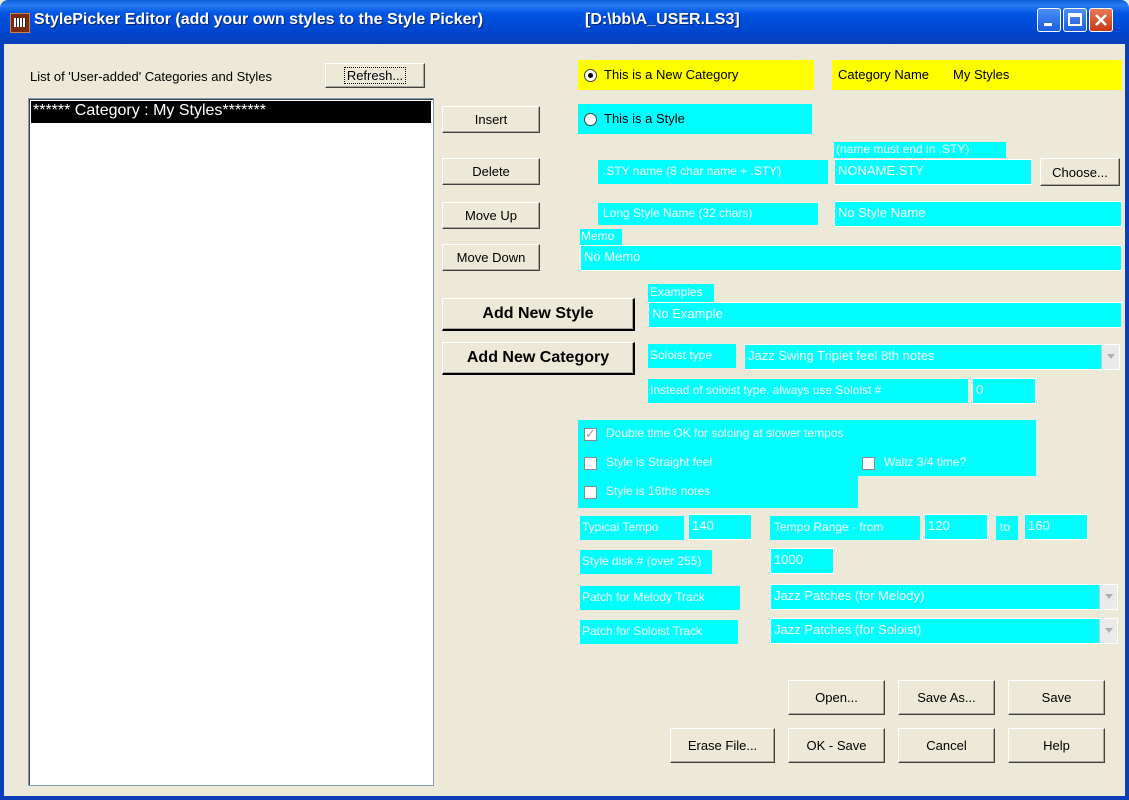 Image resolution: width=1129 pixels, height=800 pixels. I want to click on typical-tempo-input: 140, so click(720, 527).